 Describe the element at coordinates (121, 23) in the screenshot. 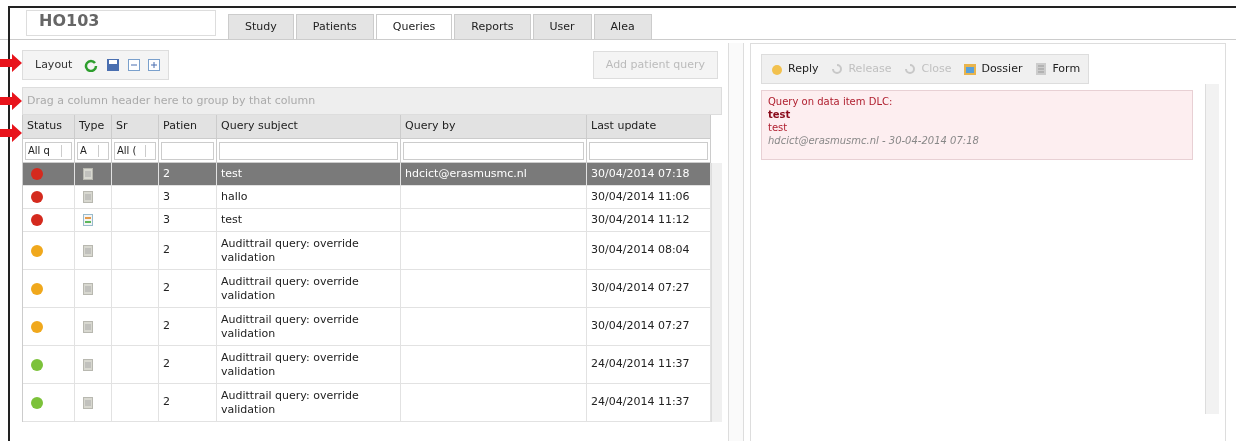

I see `study-title: HO103` at that location.